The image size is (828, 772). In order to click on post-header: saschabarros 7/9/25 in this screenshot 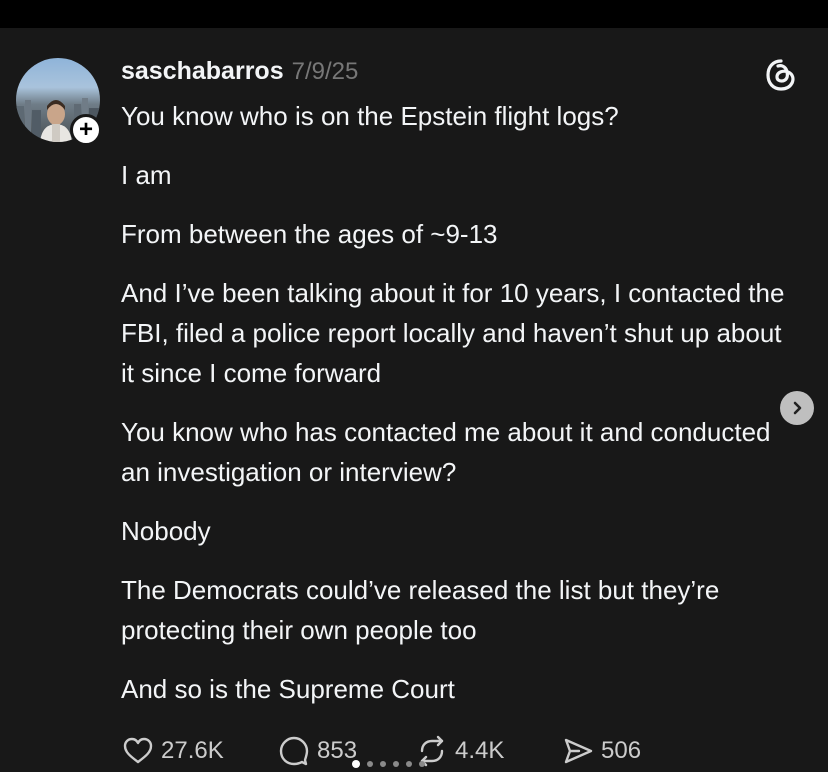, I will do `click(239, 74)`.